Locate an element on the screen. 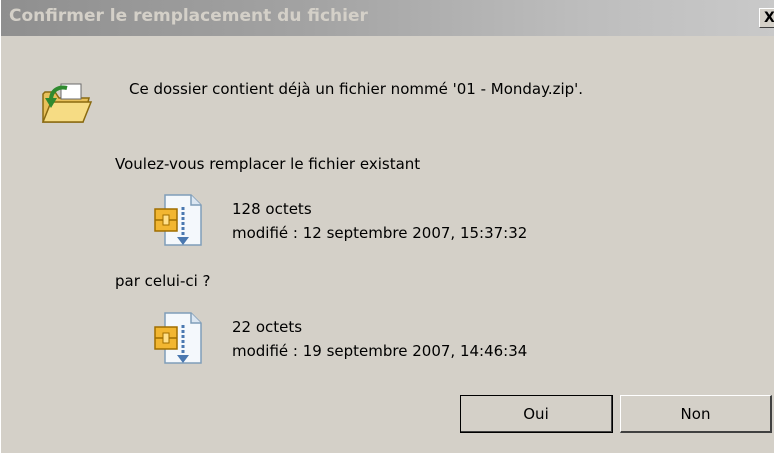 This screenshot has height=453, width=774. by-label: par celui-ci ? is located at coordinates (163, 281).